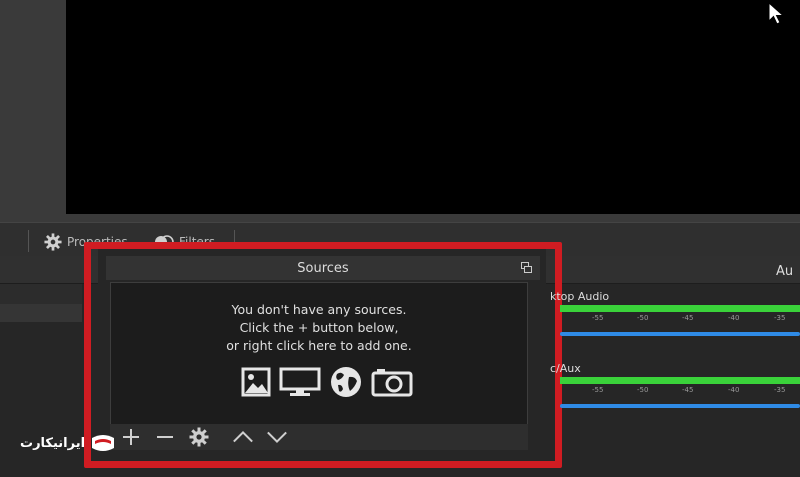  I want to click on mic-aux-volume-slider, so click(680, 406).